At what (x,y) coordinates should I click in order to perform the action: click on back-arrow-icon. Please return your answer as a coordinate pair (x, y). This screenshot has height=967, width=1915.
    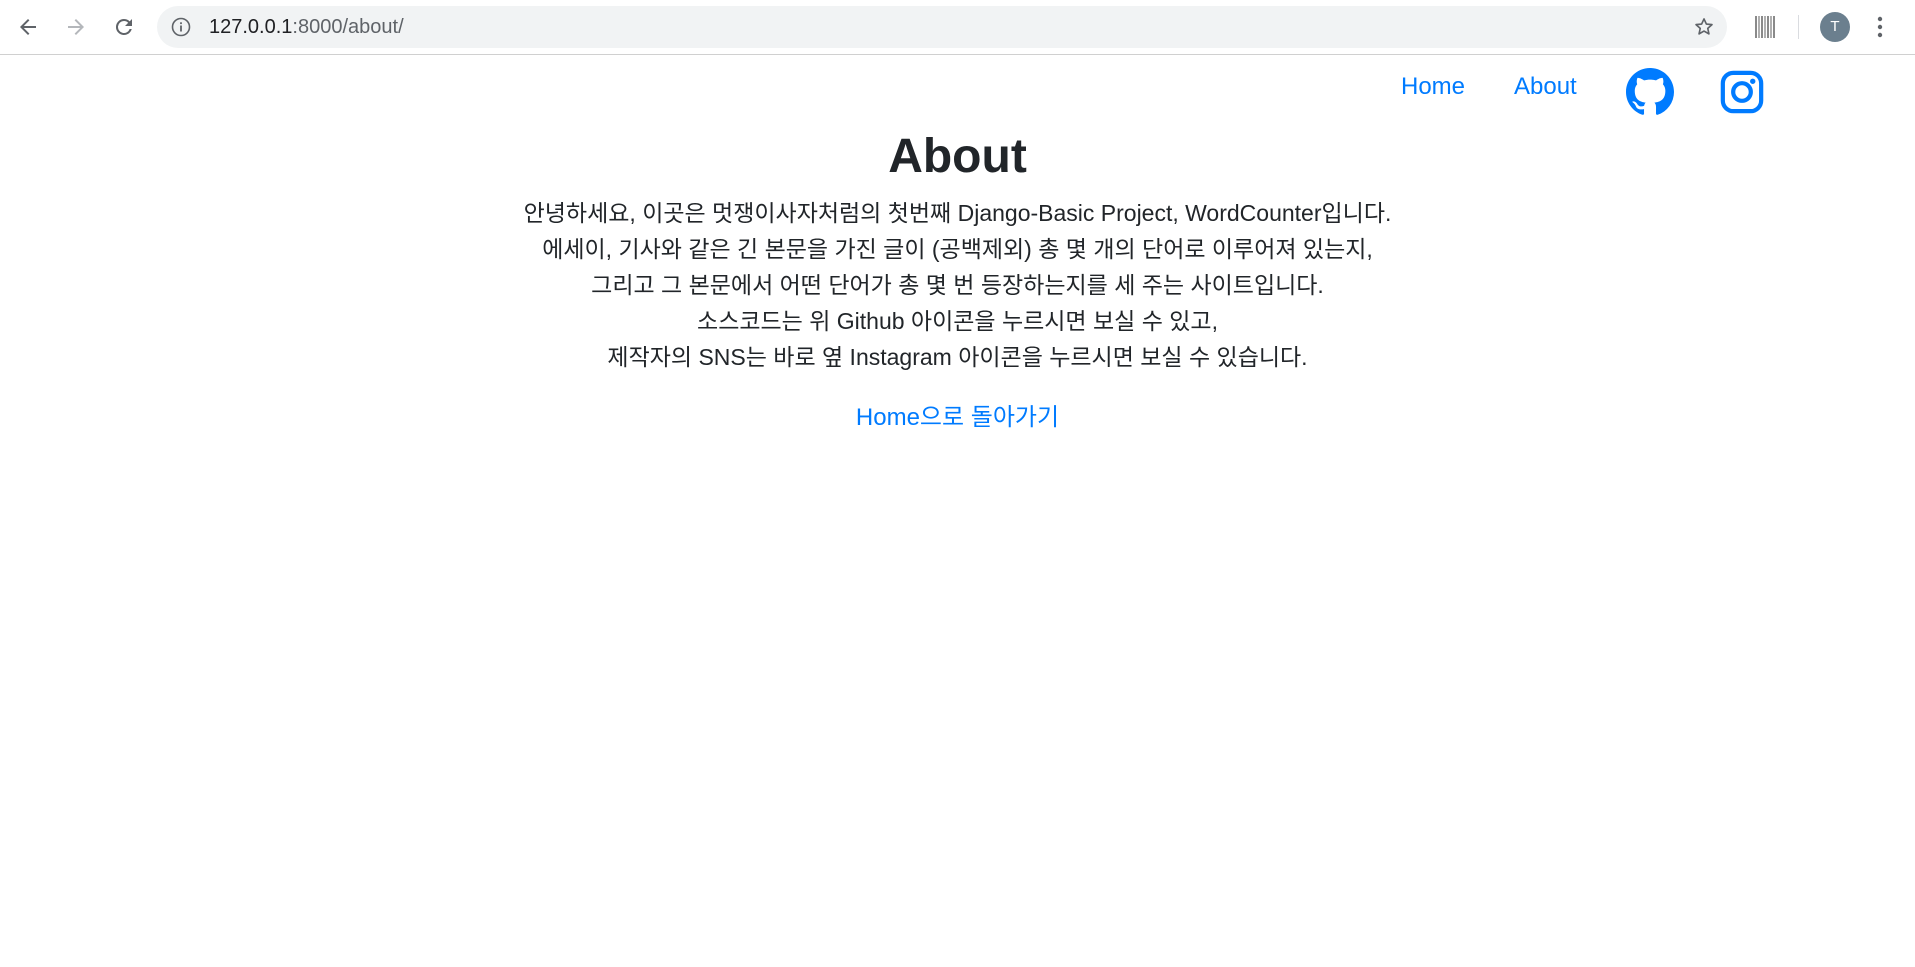
    Looking at the image, I should click on (28, 27).